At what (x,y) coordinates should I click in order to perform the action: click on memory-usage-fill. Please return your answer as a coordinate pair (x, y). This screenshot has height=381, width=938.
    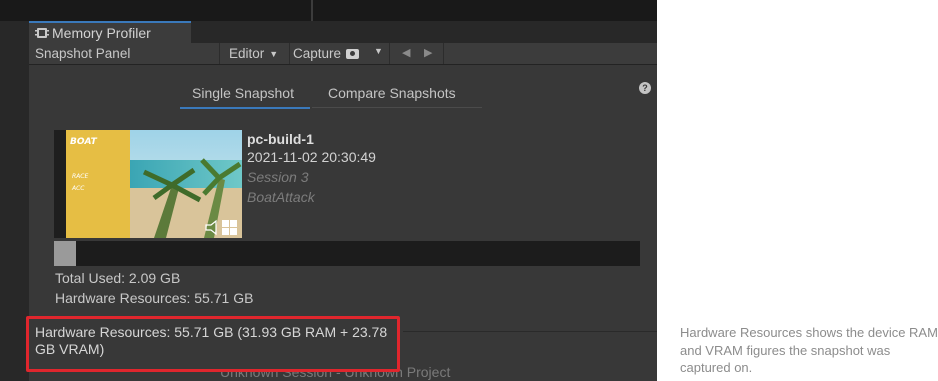
    Looking at the image, I should click on (65, 253).